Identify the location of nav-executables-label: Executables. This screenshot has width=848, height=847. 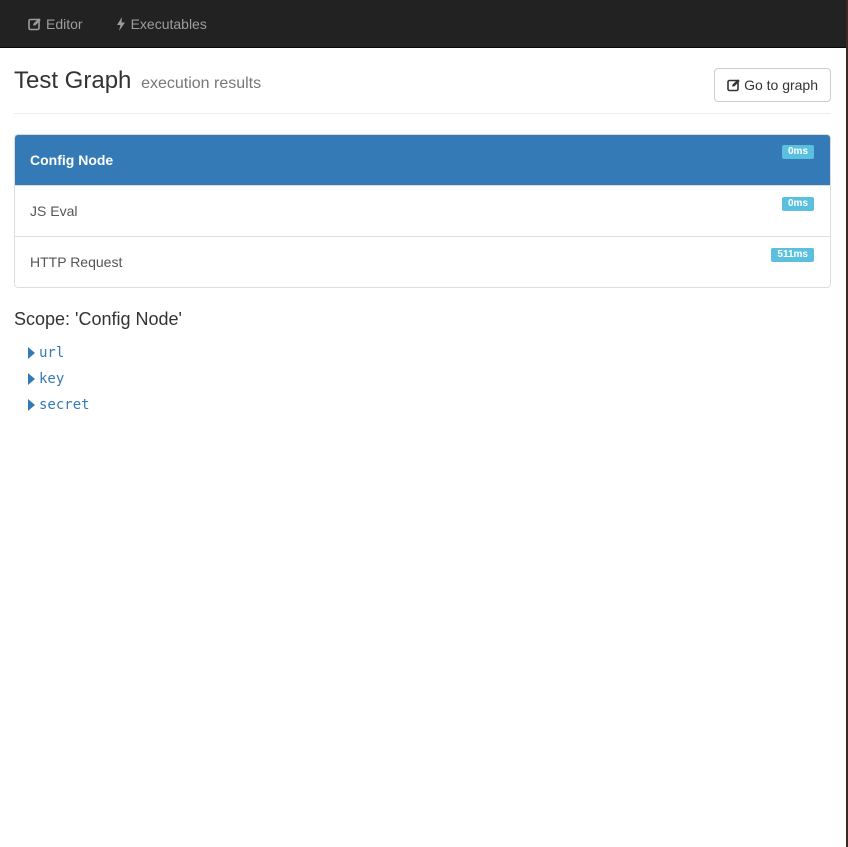
(168, 23).